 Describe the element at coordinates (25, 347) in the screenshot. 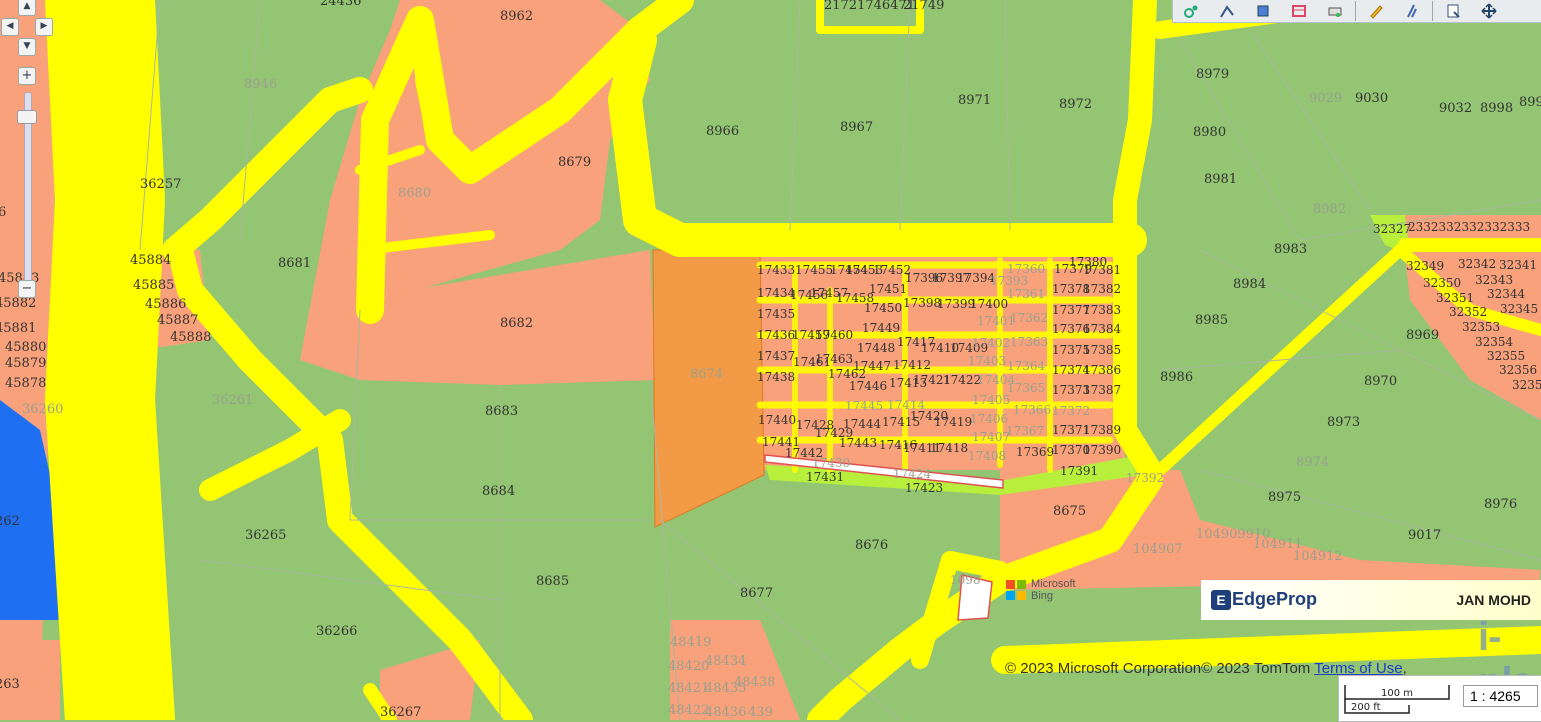

I see `lot-label-45880: 45880` at that location.